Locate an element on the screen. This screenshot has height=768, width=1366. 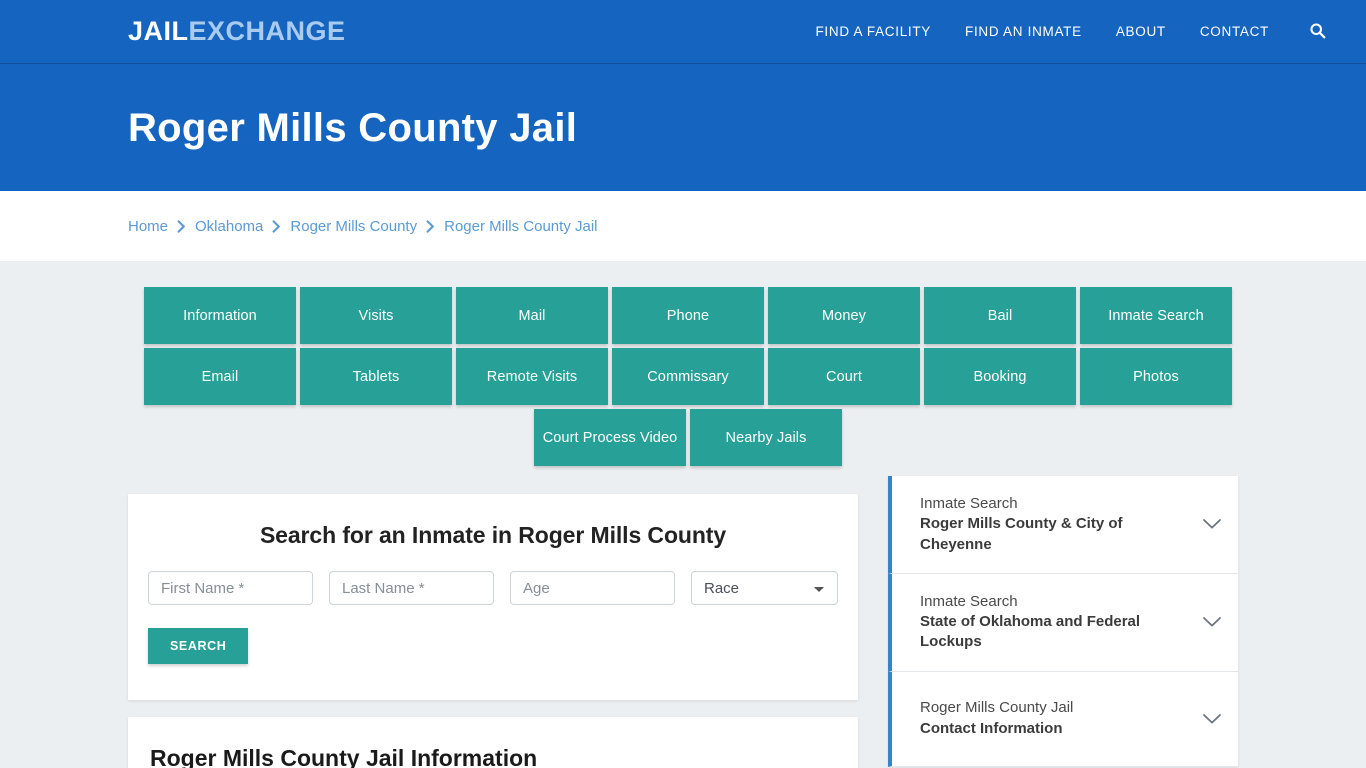
tile-phone: Phone is located at coordinates (688, 315).